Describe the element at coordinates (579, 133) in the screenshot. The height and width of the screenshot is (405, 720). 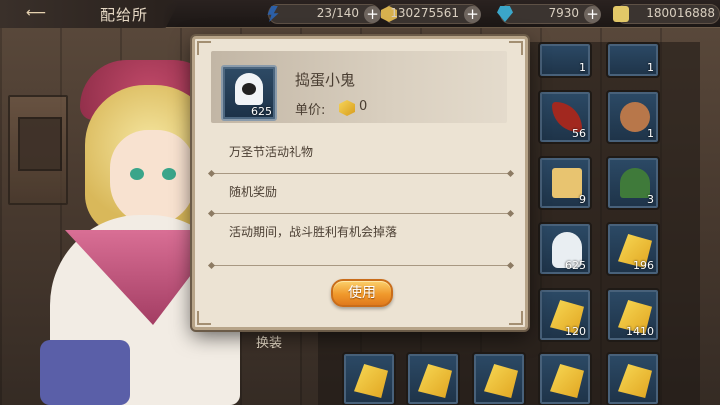
I see `slot-count: 56` at that location.